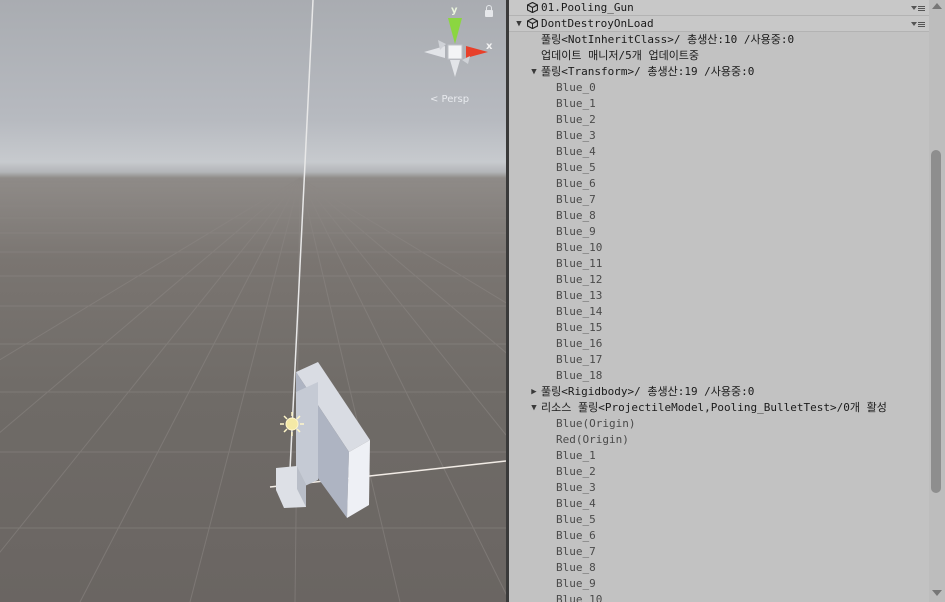  Describe the element at coordinates (597, 23) in the screenshot. I see `hierarchy-item-label: DontDestroyOnLoad` at that location.